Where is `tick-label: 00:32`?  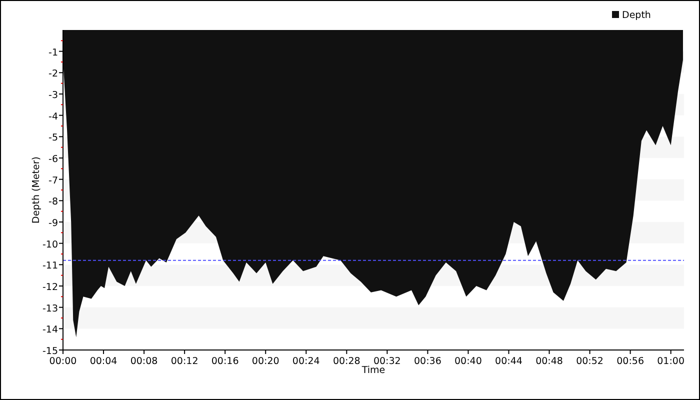 tick-label: 00:32 is located at coordinates (387, 361).